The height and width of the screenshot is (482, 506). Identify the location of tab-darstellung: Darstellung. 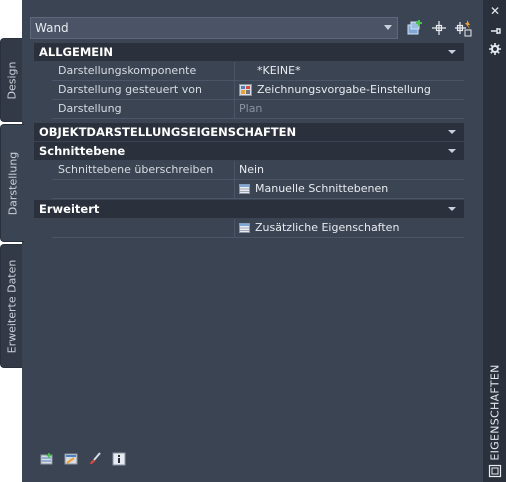
(12, 183).